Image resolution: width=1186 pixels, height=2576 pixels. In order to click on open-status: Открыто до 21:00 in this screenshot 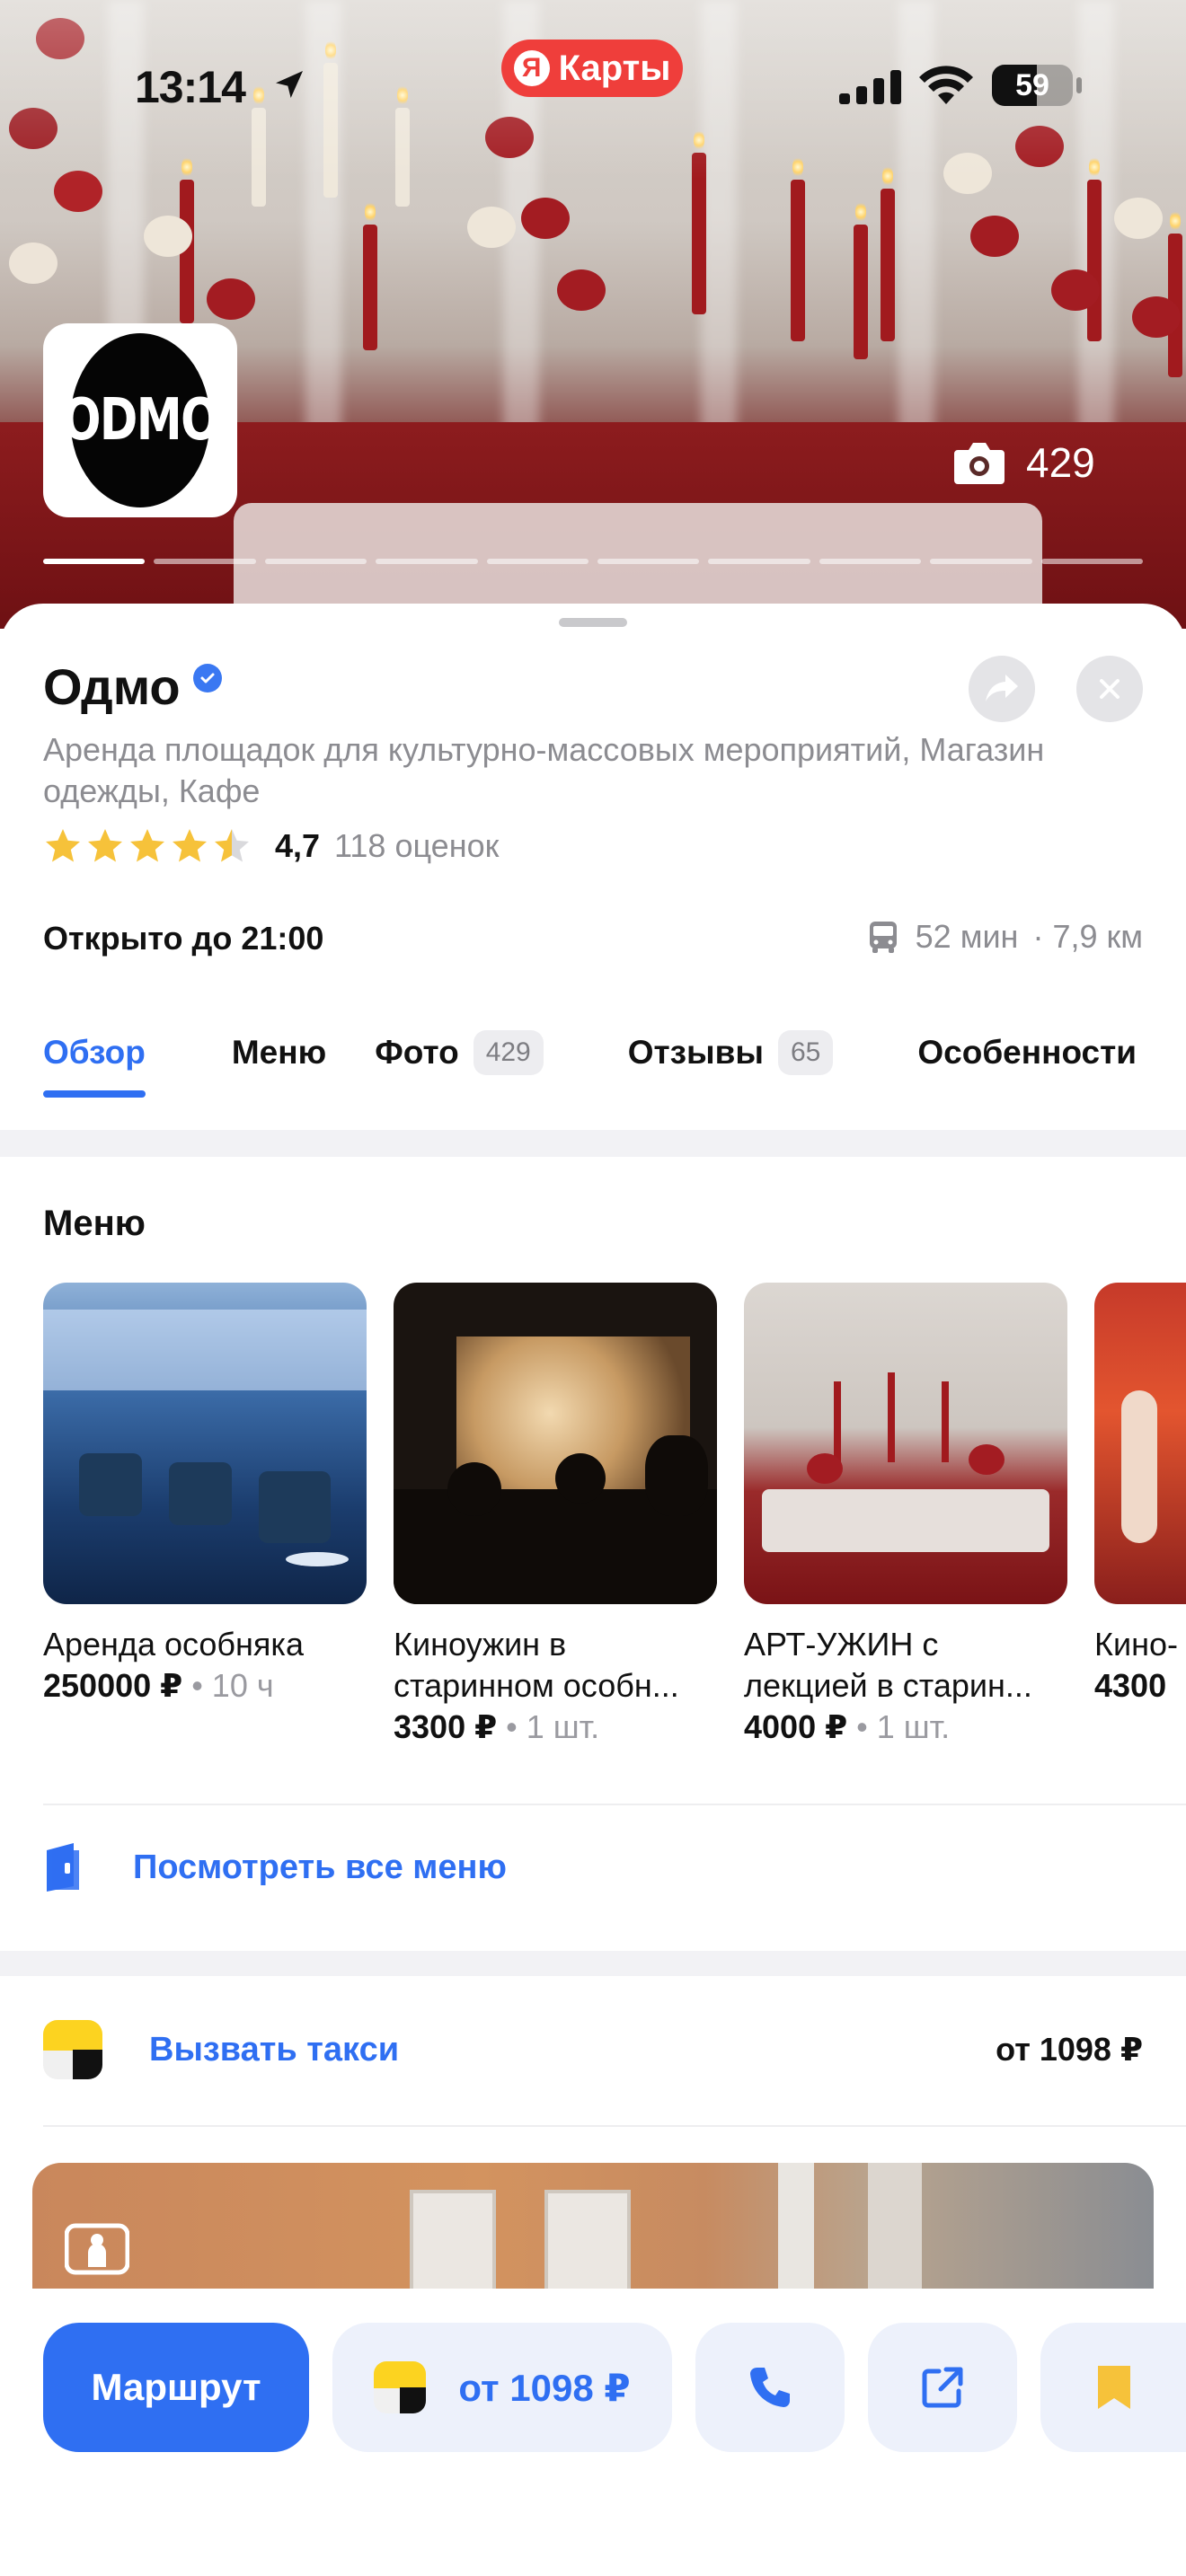, I will do `click(183, 938)`.